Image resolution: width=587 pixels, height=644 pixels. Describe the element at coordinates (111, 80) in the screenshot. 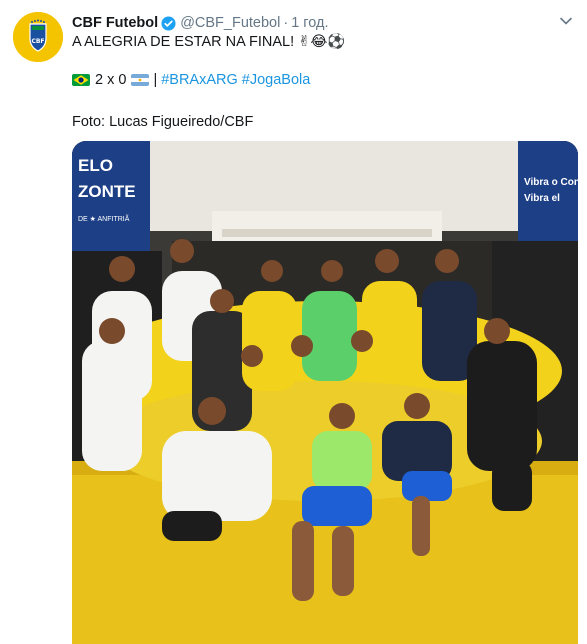

I see `score: 2 x 0` at that location.